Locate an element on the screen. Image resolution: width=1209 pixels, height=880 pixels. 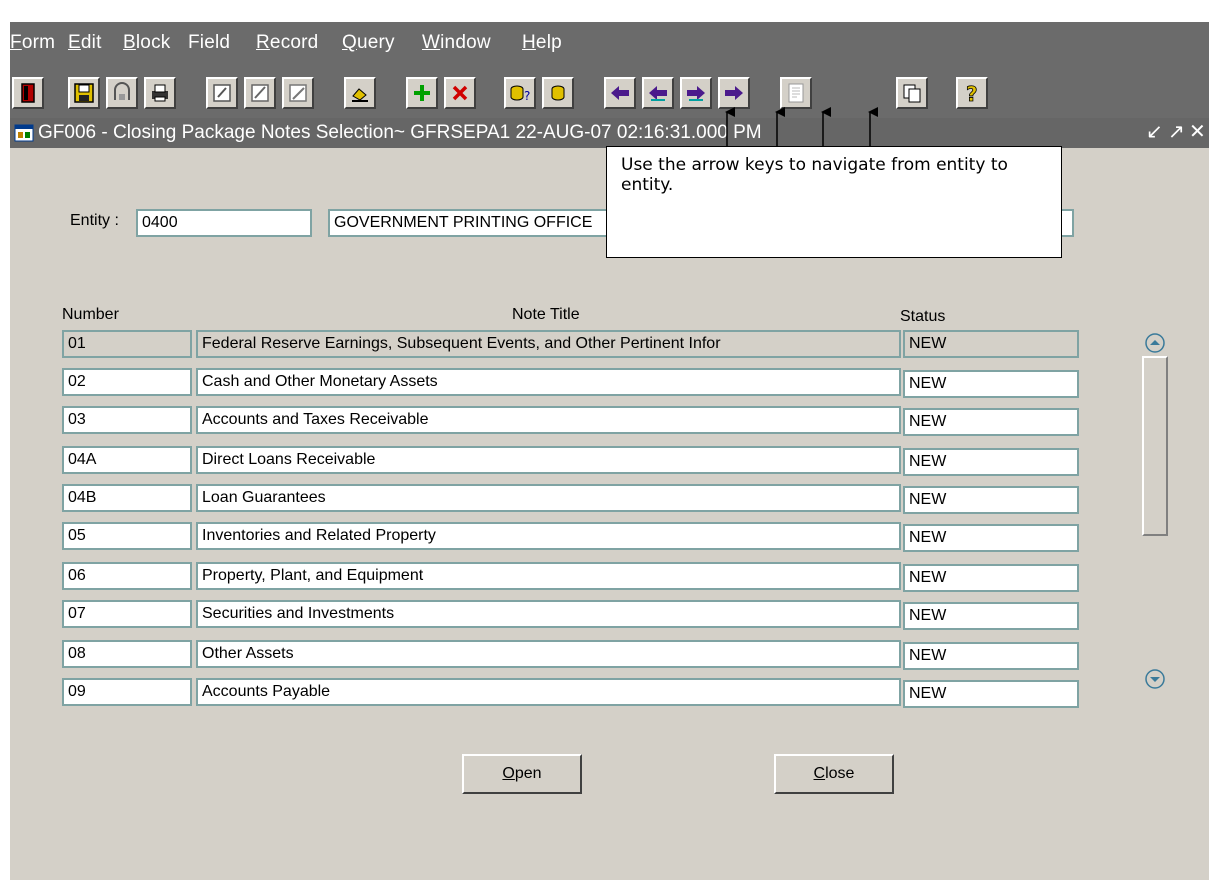
query-database-icon: ? is located at coordinates (520, 94).